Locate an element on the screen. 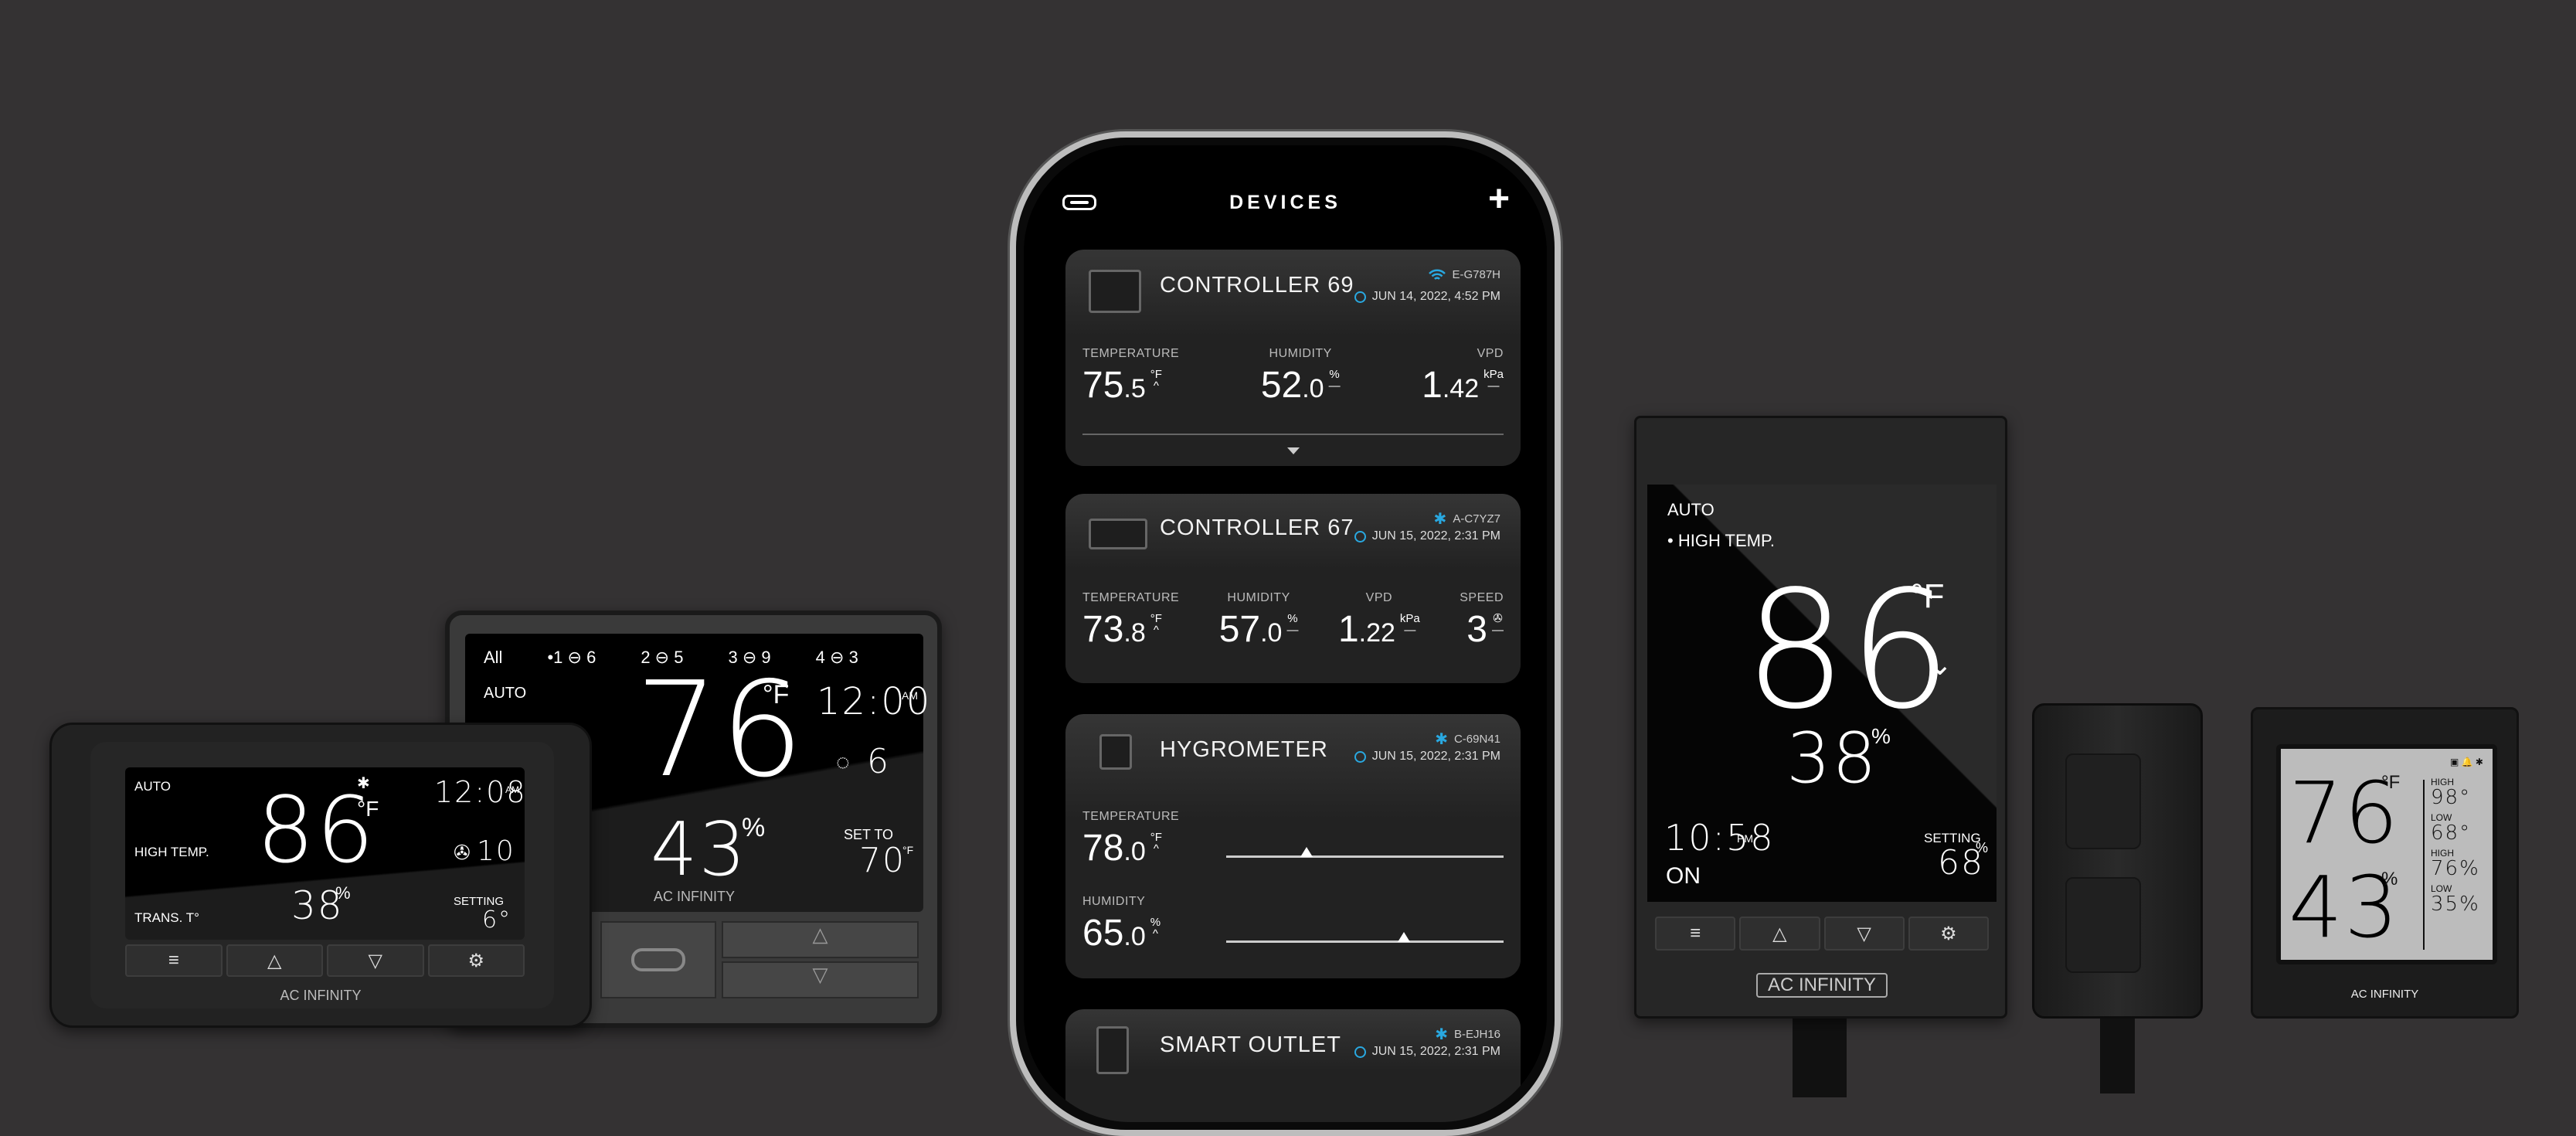  port-4: 4 ⊖ 3 is located at coordinates (837, 658).